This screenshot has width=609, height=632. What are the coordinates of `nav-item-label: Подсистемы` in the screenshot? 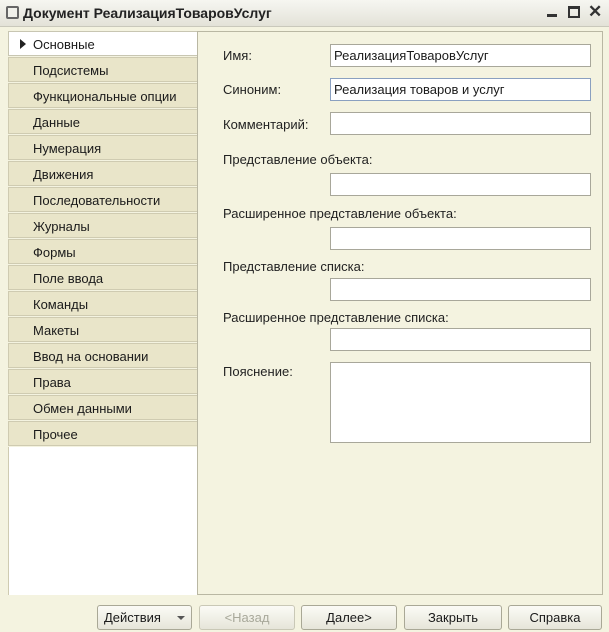 It's located at (71, 70).